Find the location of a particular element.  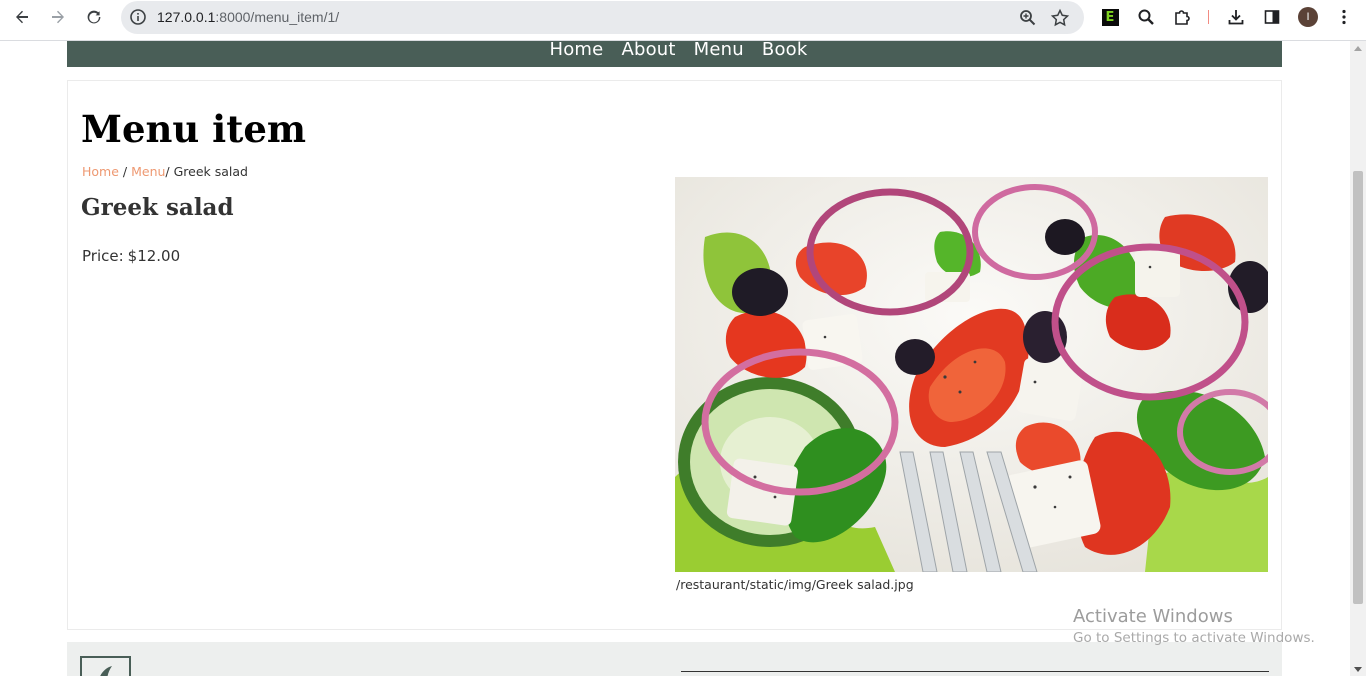

forward-button is located at coordinates (58, 17).